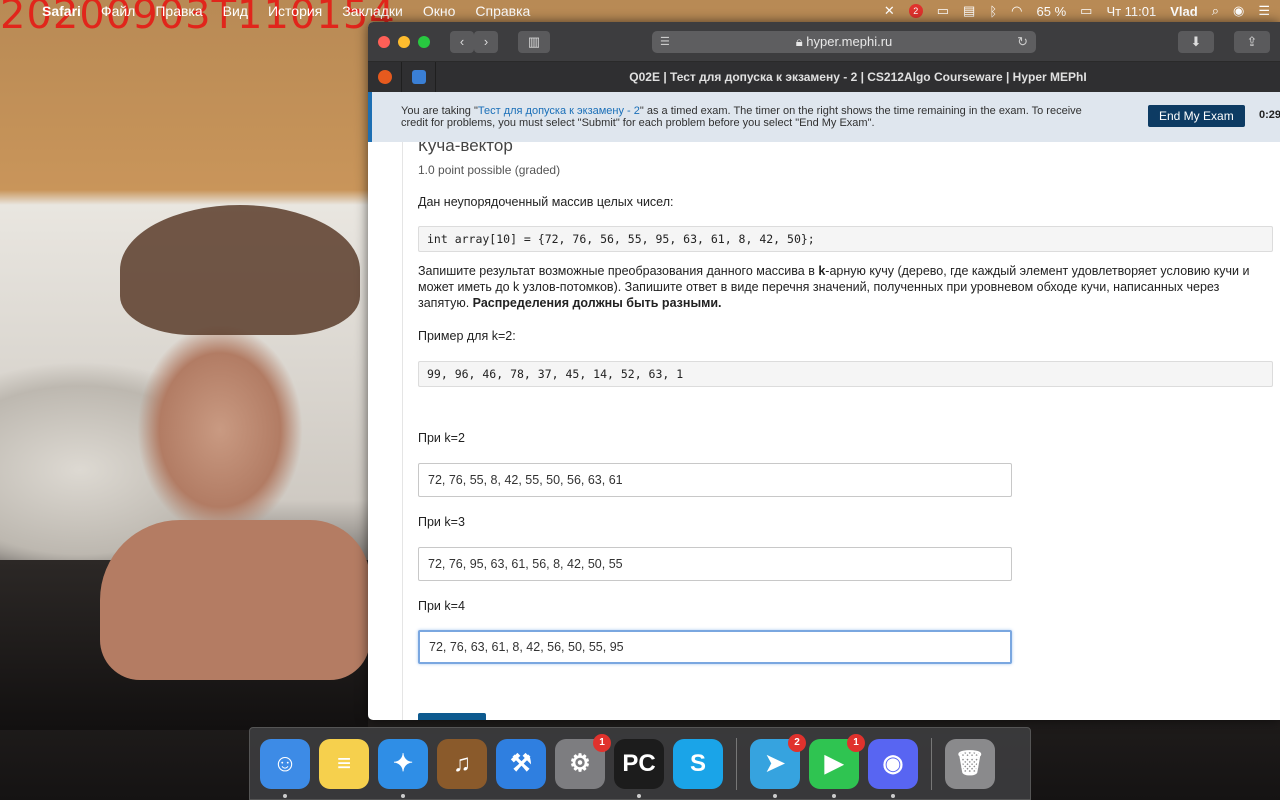 The width and height of the screenshot is (1280, 800). I want to click on browser-toolbar: ‹ › ▥ ☰ 🔒︎ hyper.mephi.ru ↻ ⬇ ⇪, so click(824, 42).